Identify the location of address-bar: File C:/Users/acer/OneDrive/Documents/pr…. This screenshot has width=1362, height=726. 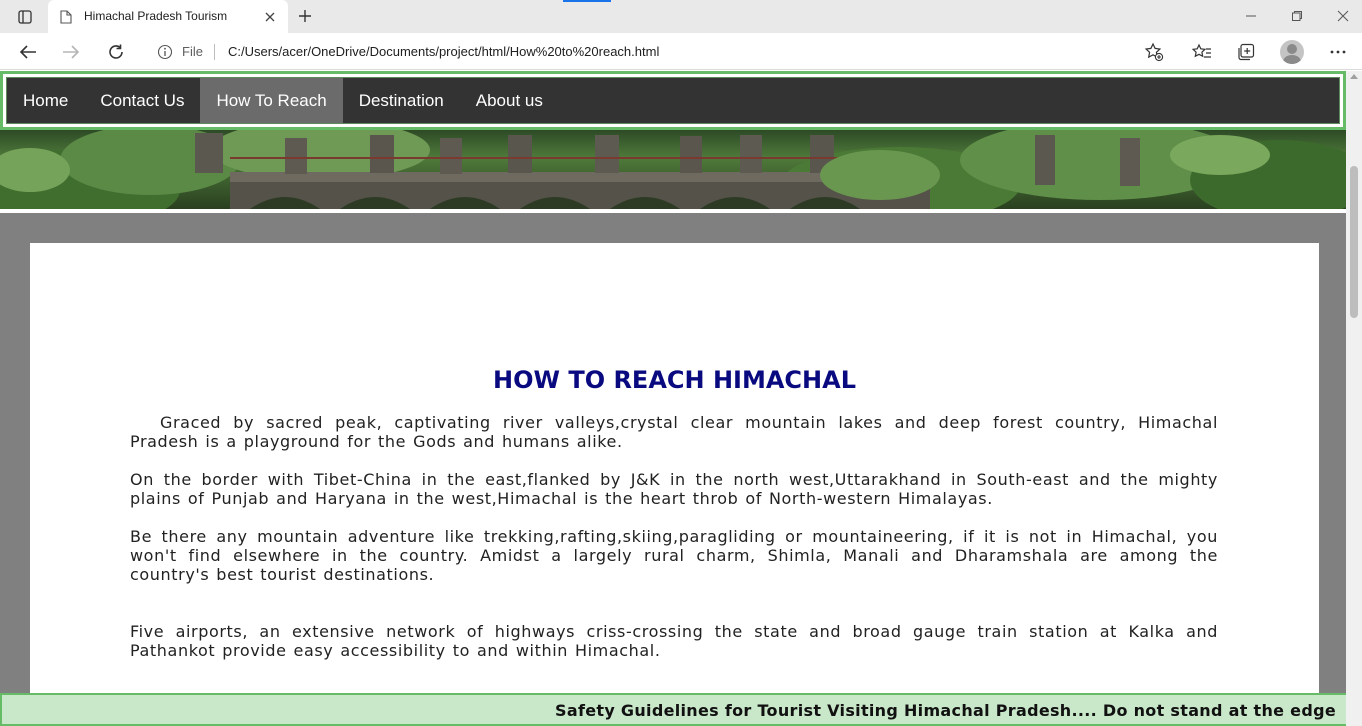
(659, 51).